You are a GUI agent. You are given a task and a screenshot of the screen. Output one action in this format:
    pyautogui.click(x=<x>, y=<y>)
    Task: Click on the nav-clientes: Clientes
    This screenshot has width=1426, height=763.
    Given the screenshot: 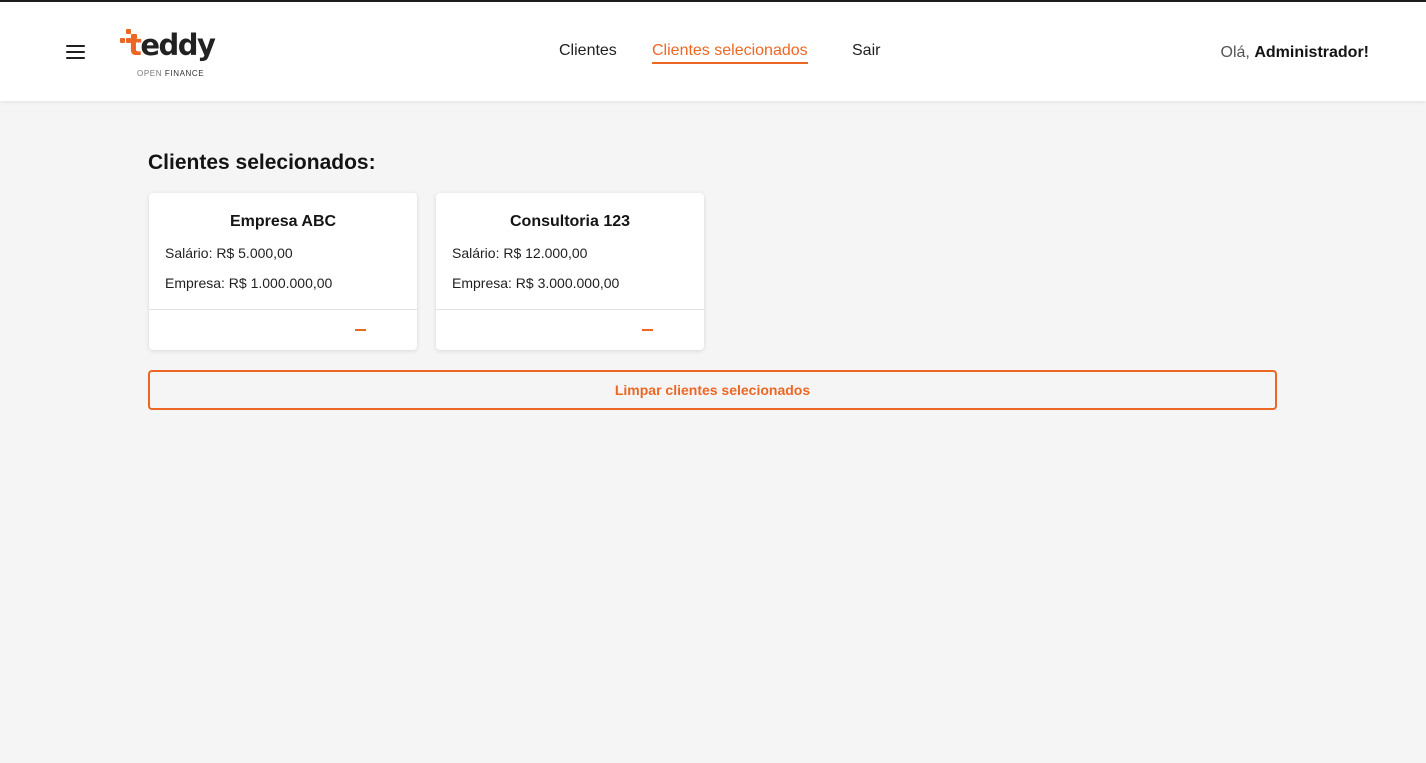 What is the action you would take?
    pyautogui.click(x=588, y=51)
    